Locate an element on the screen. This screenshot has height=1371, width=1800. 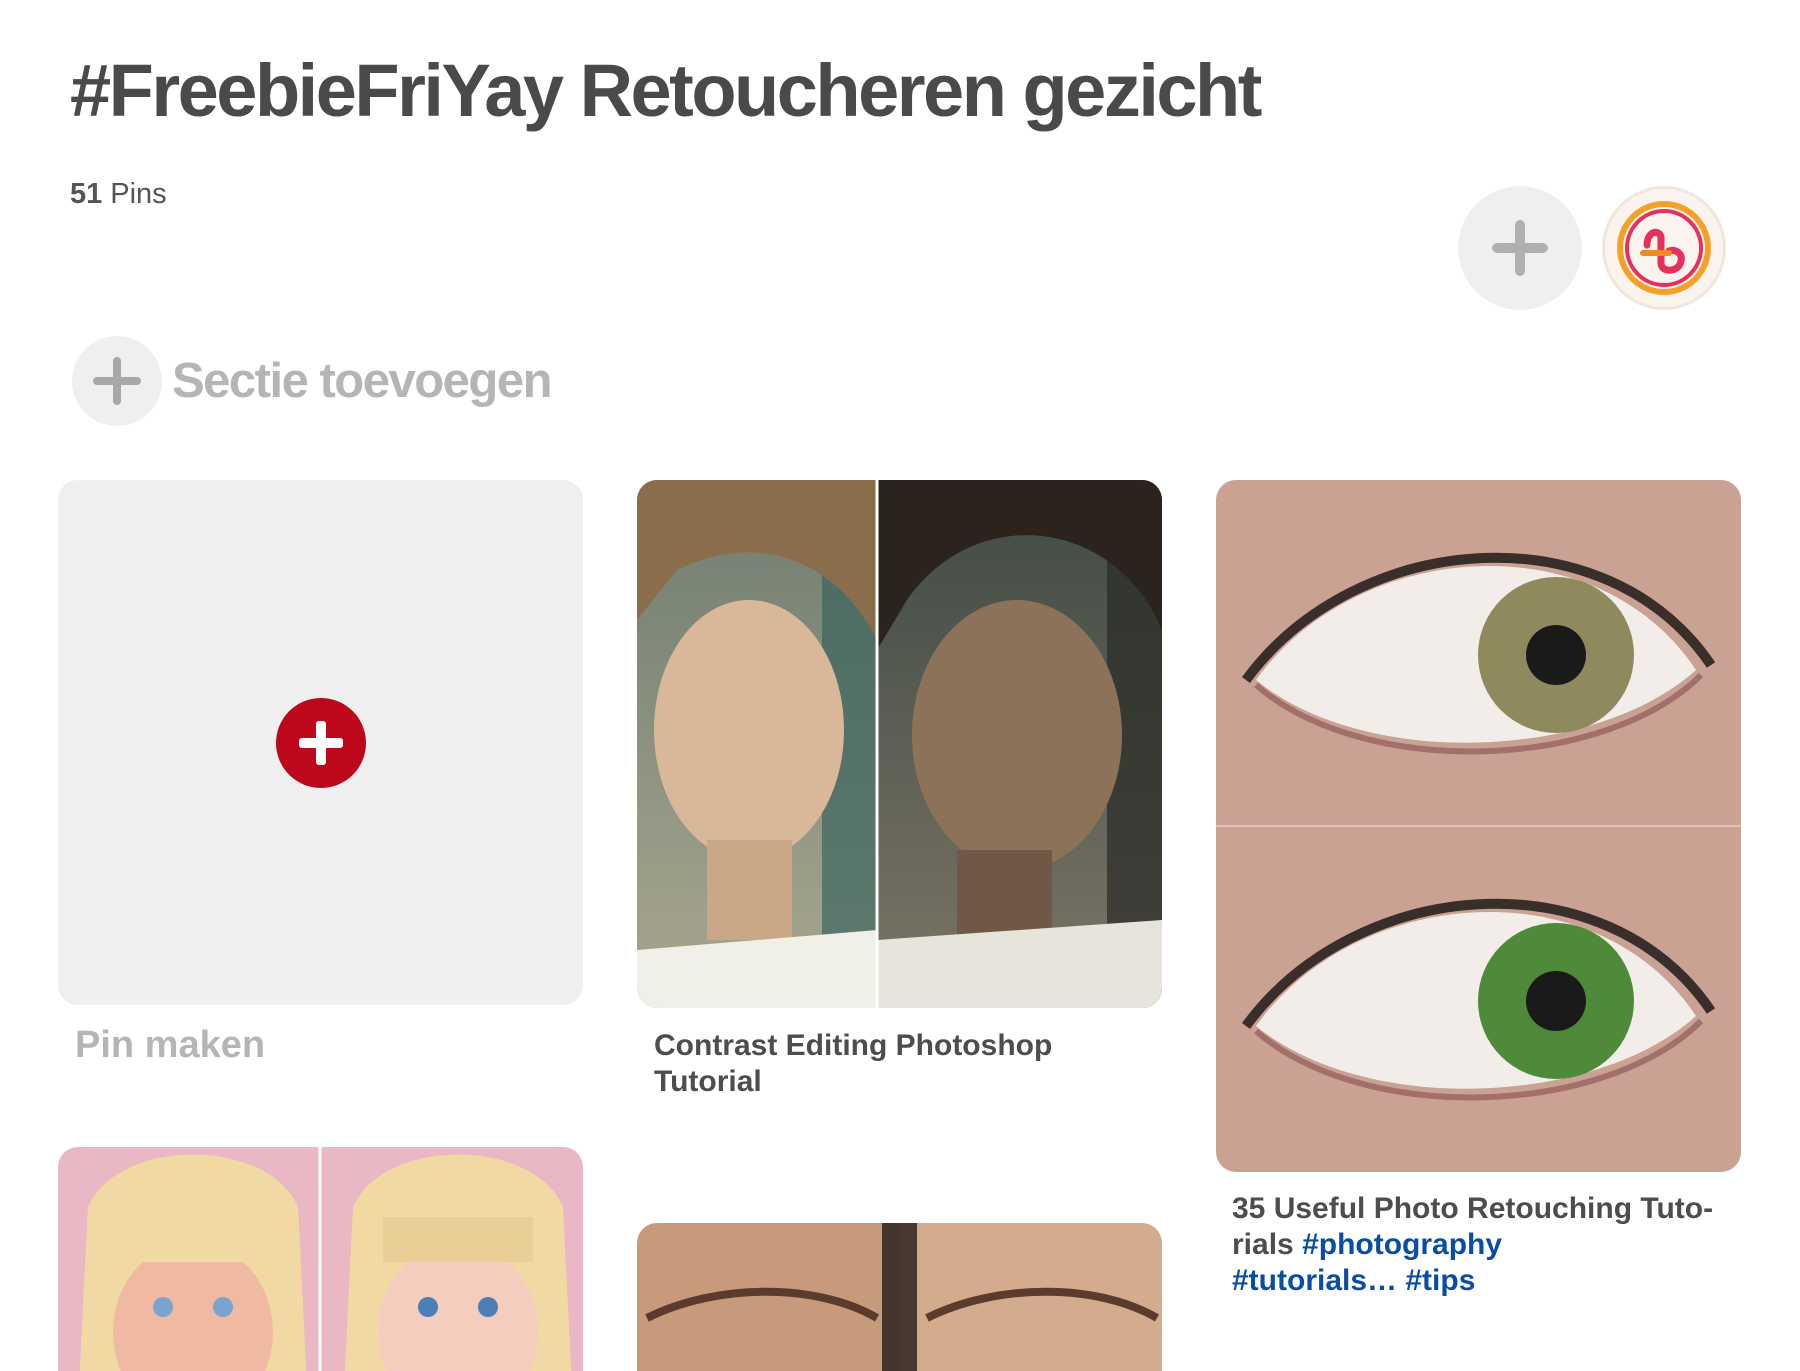
pin-image-eye-makeup is located at coordinates (899, 1297).